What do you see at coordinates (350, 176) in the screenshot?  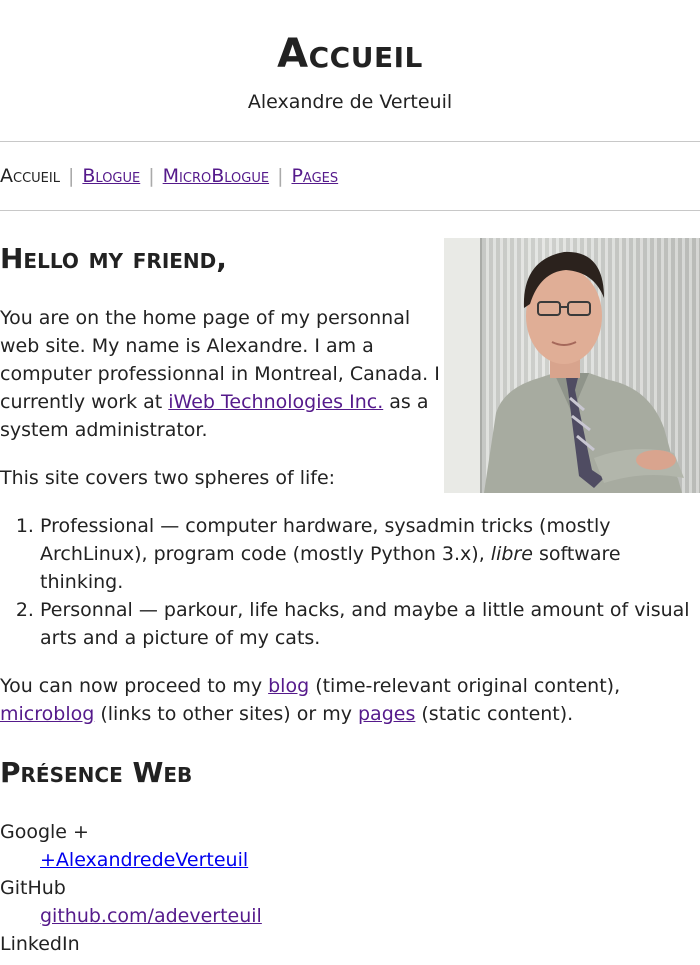 I see `main-nav: Accueil | Blogue | MicroBlogue | Pages` at bounding box center [350, 176].